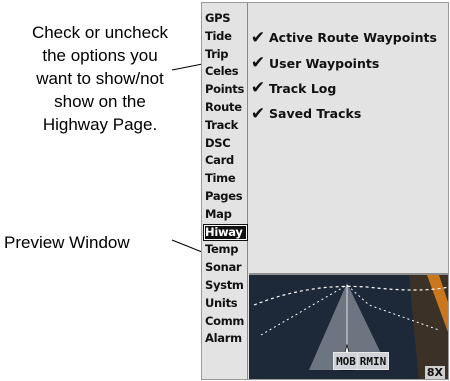 The image size is (450, 381). What do you see at coordinates (225, 108) in the screenshot?
I see `tab-route: Route` at bounding box center [225, 108].